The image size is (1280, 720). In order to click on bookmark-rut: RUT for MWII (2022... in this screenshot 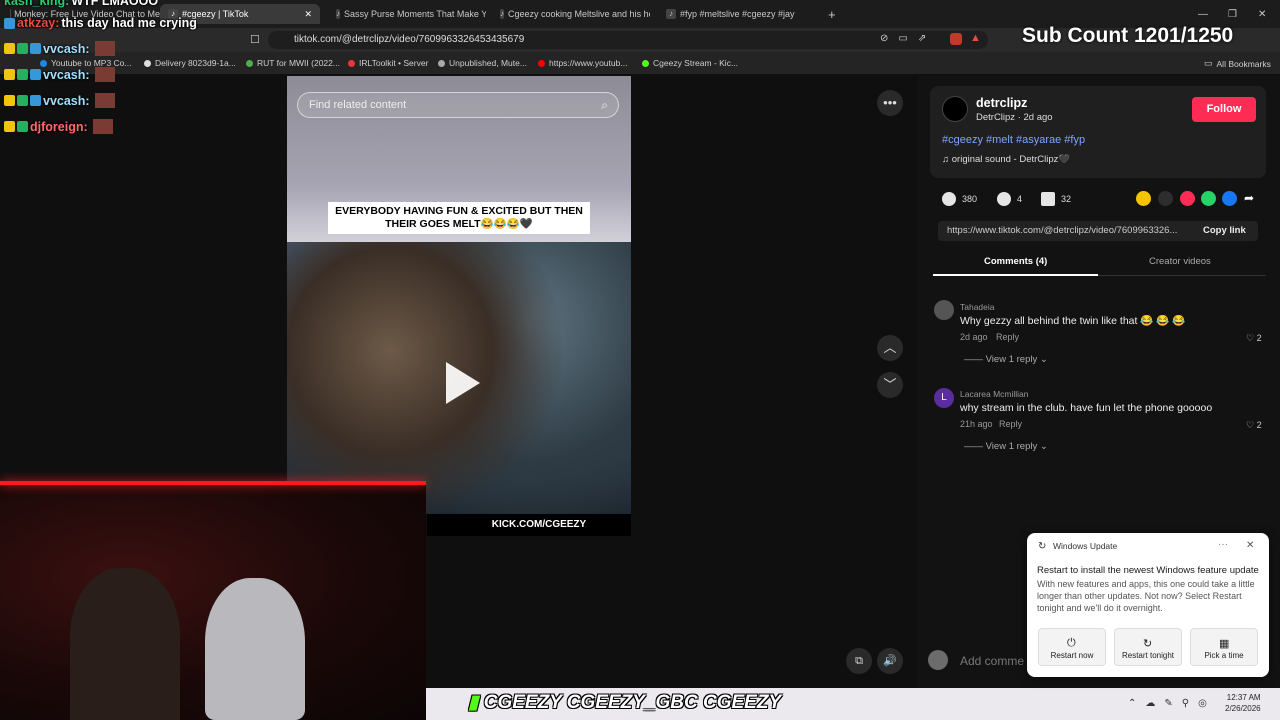, I will do `click(293, 63)`.